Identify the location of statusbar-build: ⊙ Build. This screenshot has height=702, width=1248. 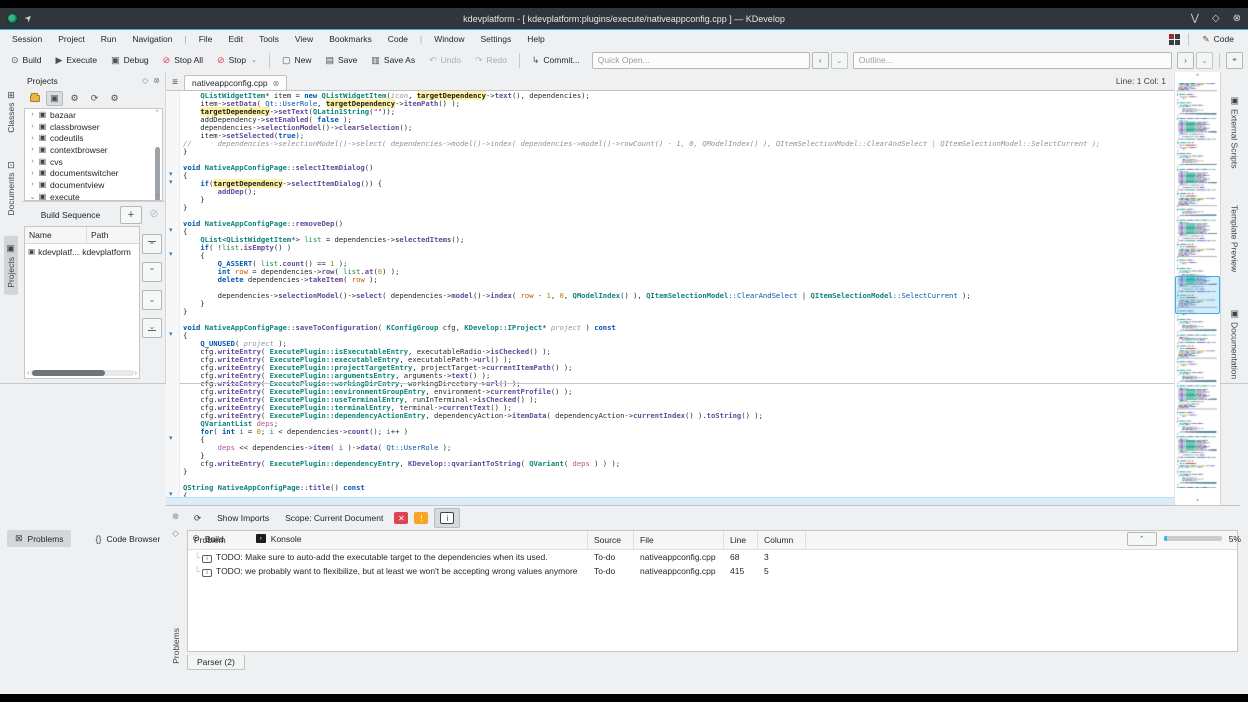
(207, 538).